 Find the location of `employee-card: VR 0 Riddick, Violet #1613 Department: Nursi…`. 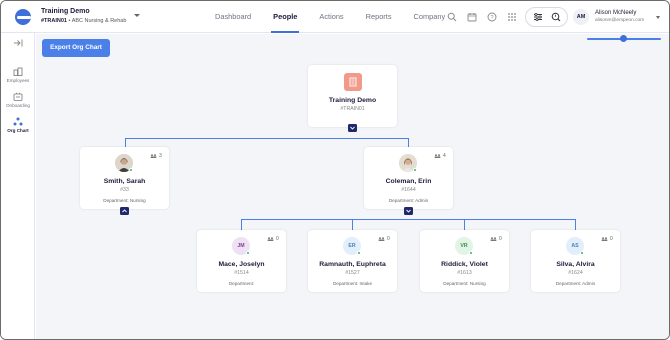

employee-card: VR 0 Riddick, Violet #1613 Department: Nursi… is located at coordinates (464, 261).